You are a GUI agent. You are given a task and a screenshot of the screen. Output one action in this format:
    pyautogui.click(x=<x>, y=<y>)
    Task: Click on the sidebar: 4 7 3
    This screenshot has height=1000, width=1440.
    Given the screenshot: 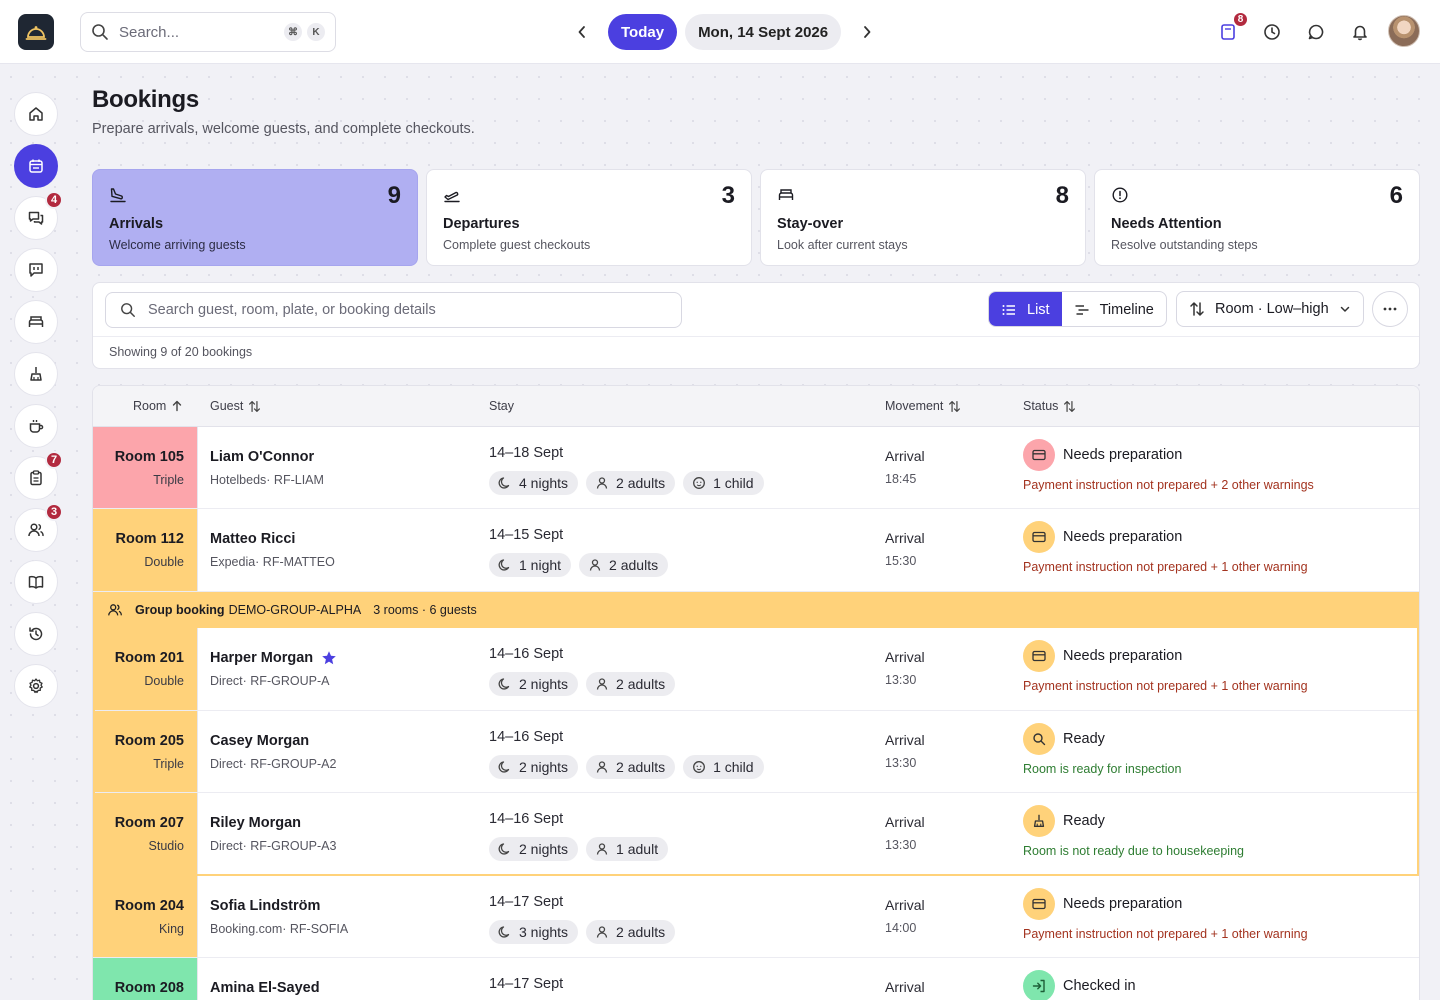 What is the action you would take?
    pyautogui.click(x=38, y=404)
    